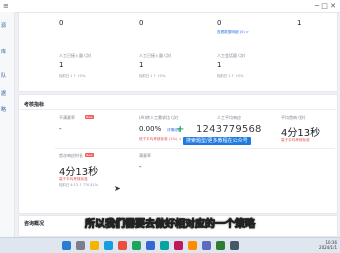  I want to click on mouse-cursor-icon: ➤, so click(117, 188).